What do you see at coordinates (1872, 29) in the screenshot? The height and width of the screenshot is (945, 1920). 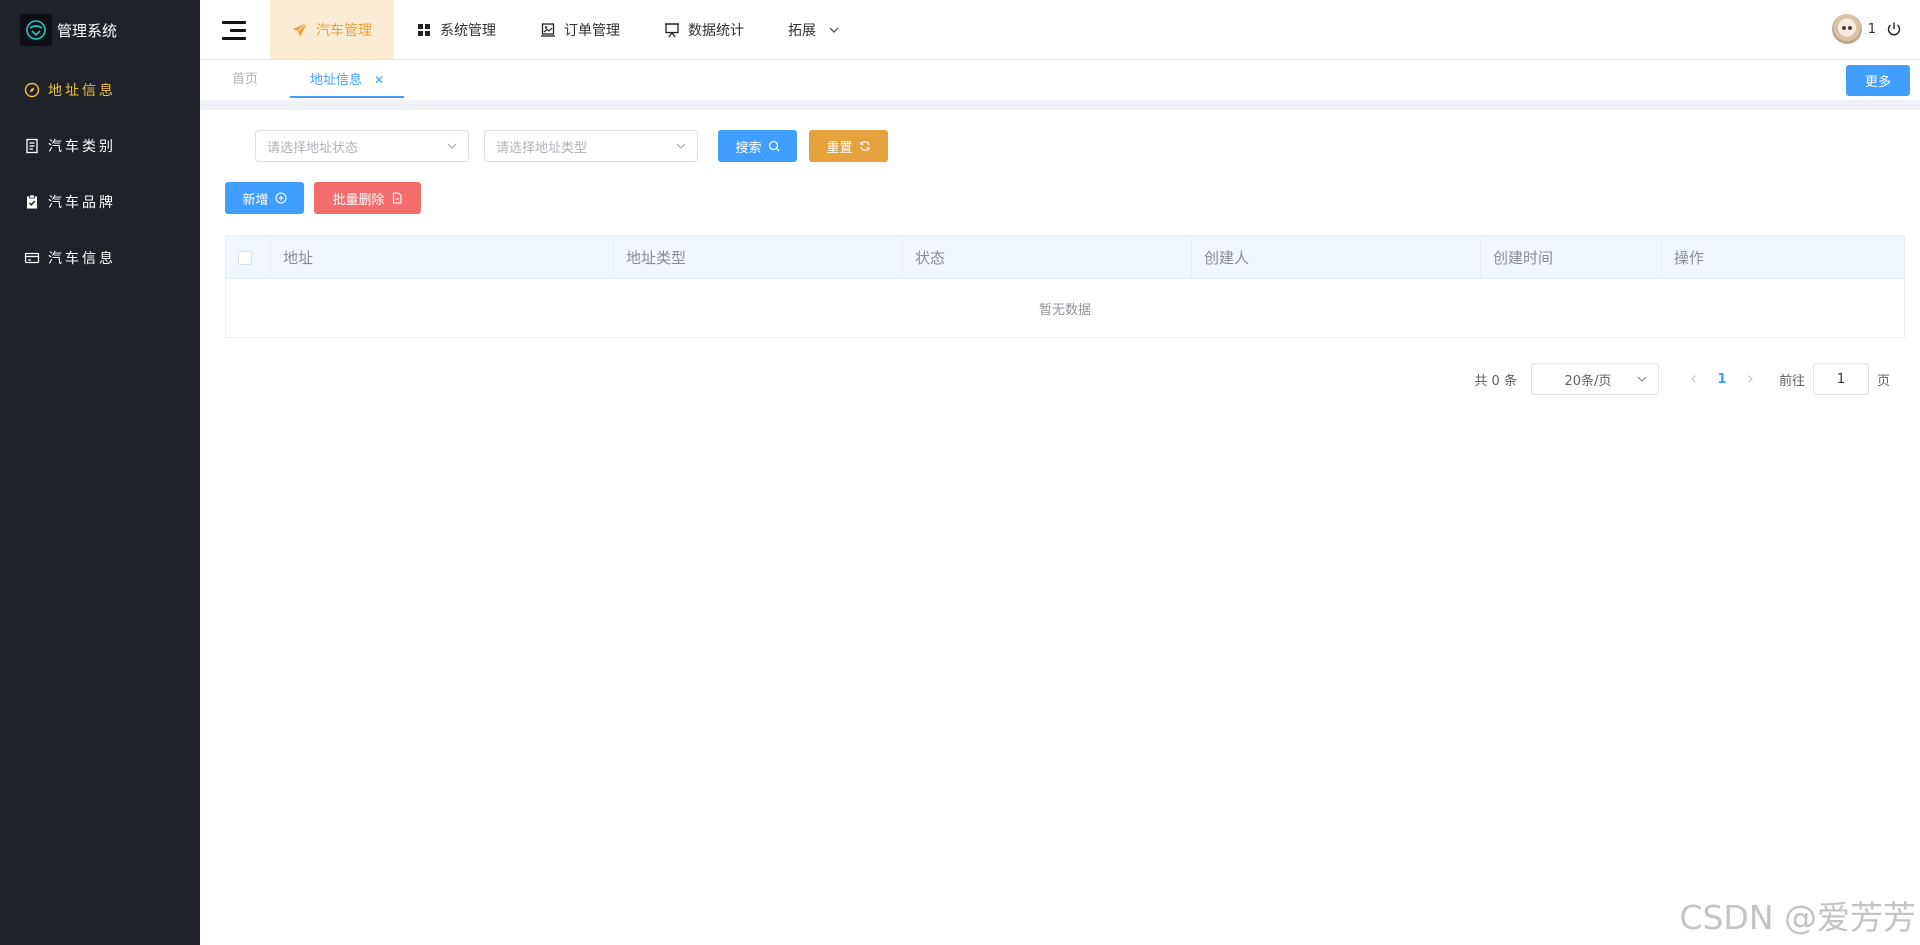 I see `user-name: 1` at bounding box center [1872, 29].